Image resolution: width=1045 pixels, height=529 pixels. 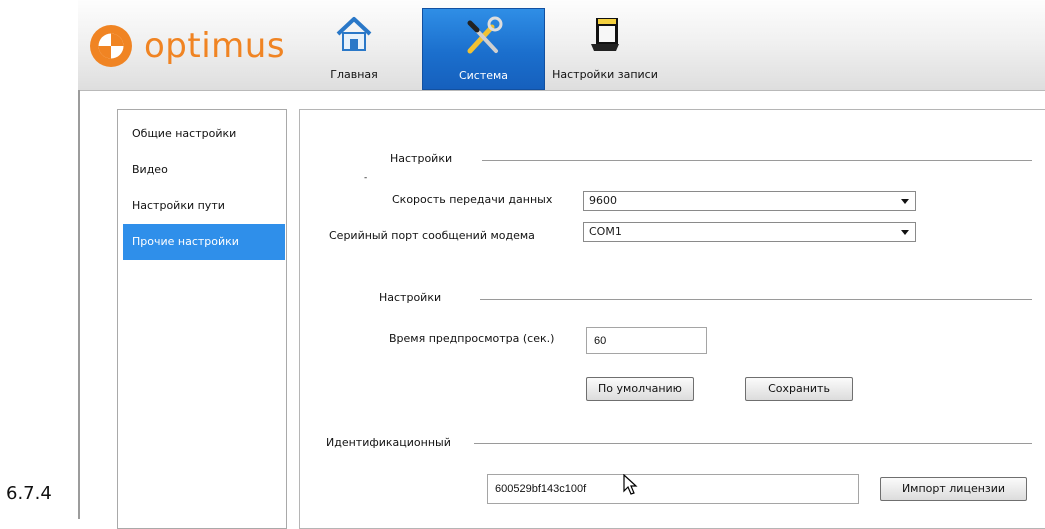 I want to click on device-id-input, so click(x=673, y=489).